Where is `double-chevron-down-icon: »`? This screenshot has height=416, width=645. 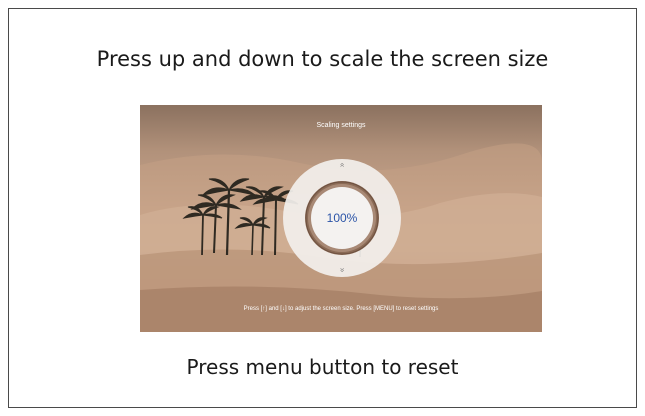 double-chevron-down-icon: » is located at coordinates (342, 270).